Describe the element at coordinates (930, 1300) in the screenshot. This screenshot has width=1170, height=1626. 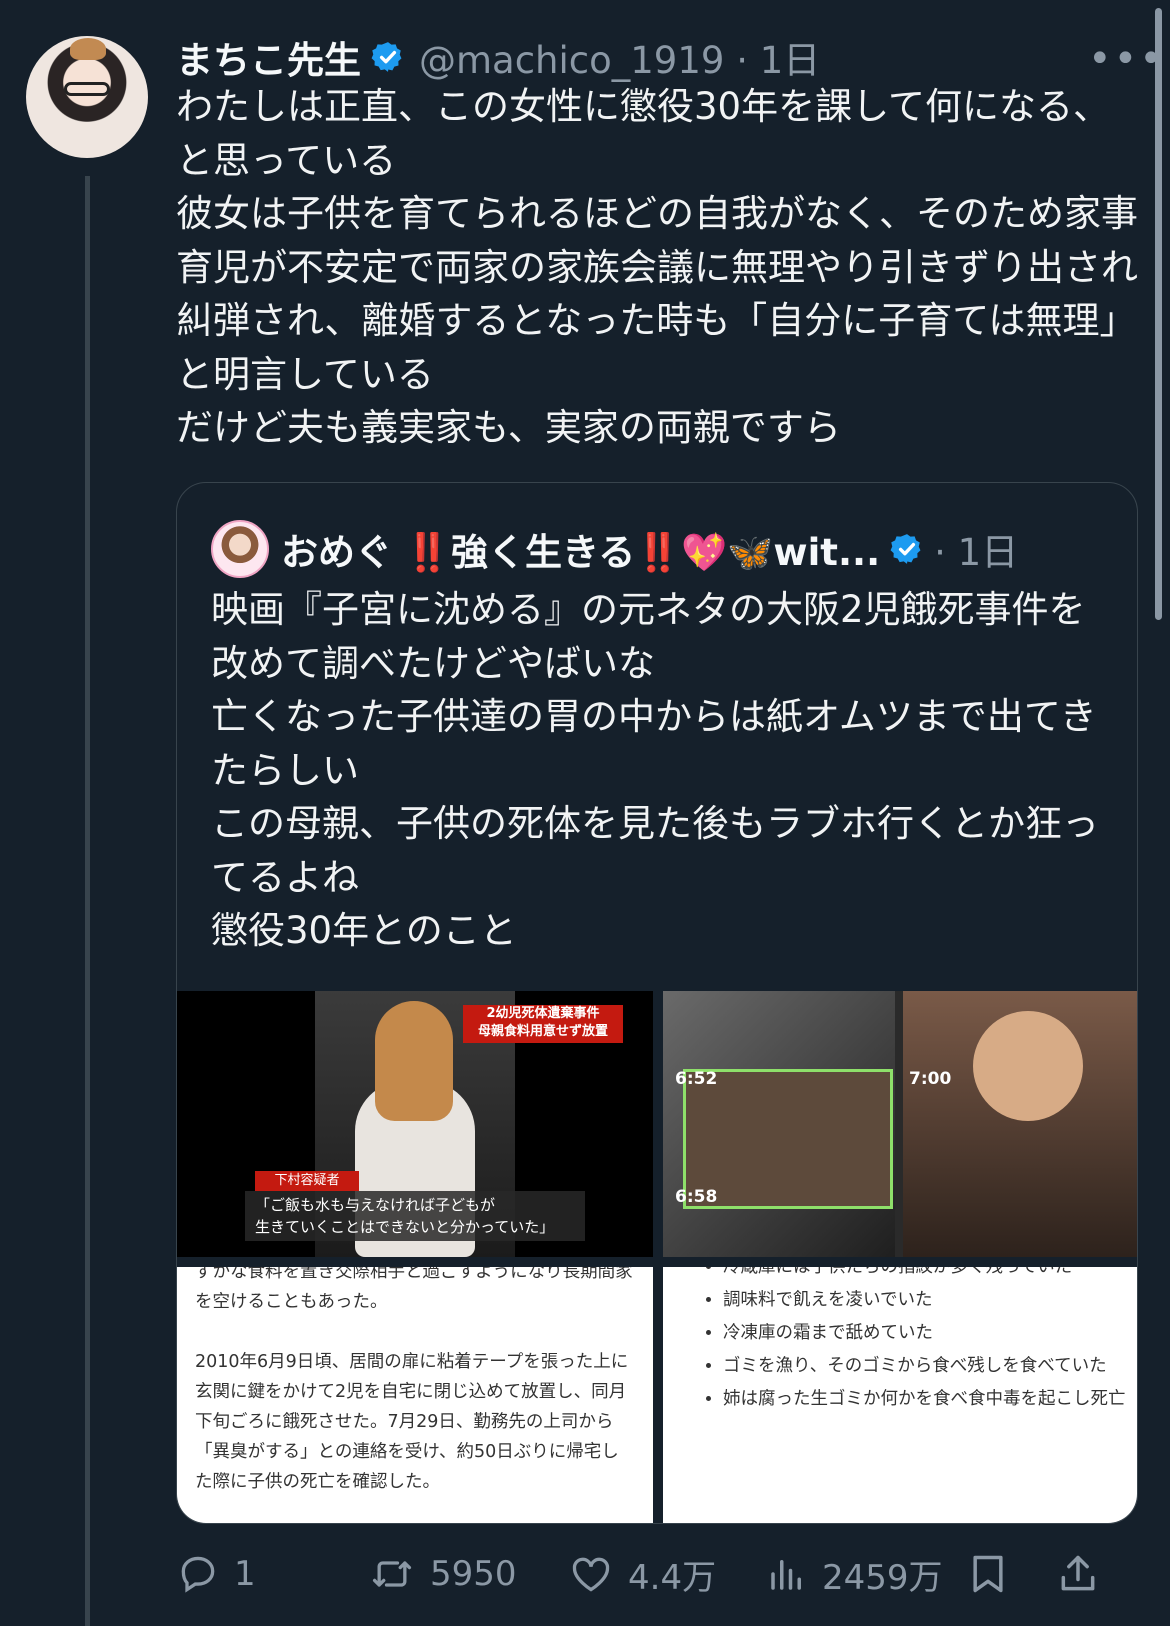
I see `bullet-item: 調味料で飢えを凌いでいた` at that location.